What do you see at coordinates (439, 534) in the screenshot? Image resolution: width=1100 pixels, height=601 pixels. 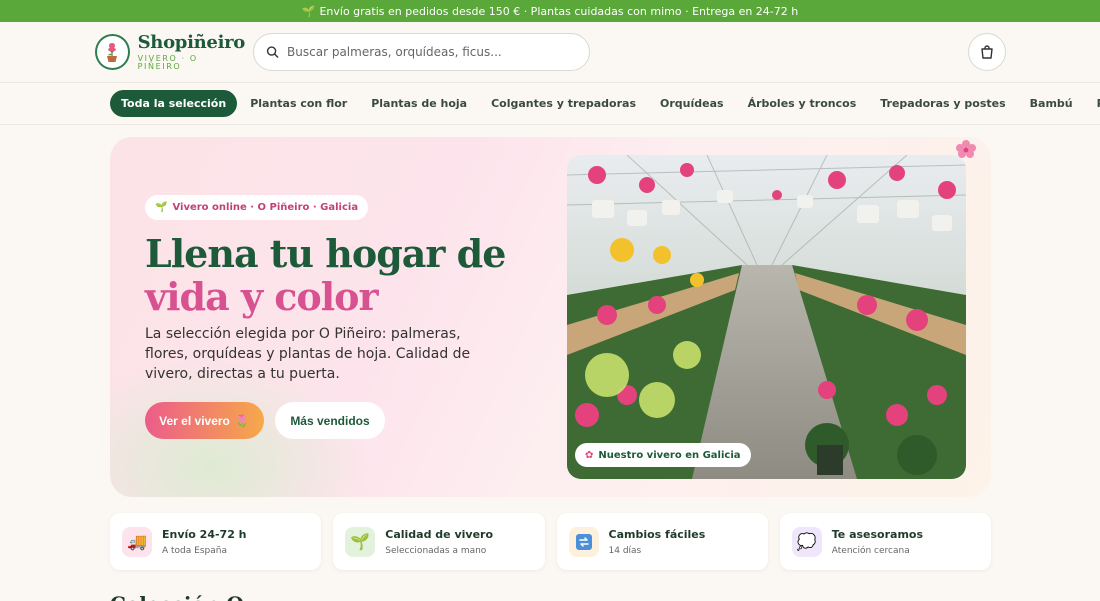 I see `feature-title: Calidad de vivero` at bounding box center [439, 534].